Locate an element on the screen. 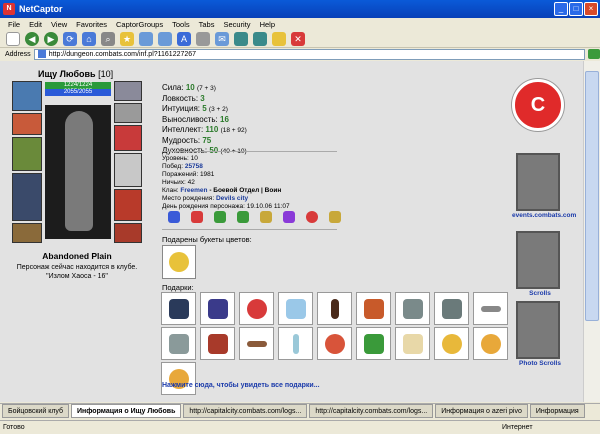 This screenshot has height=434, width=600. menu-edit: Edit is located at coordinates (35, 24).